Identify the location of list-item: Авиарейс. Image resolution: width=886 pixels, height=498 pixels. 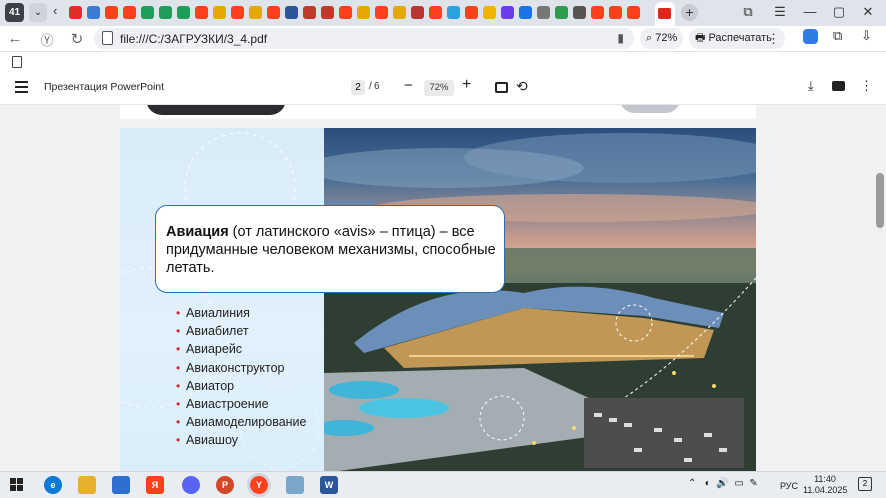
(241, 349).